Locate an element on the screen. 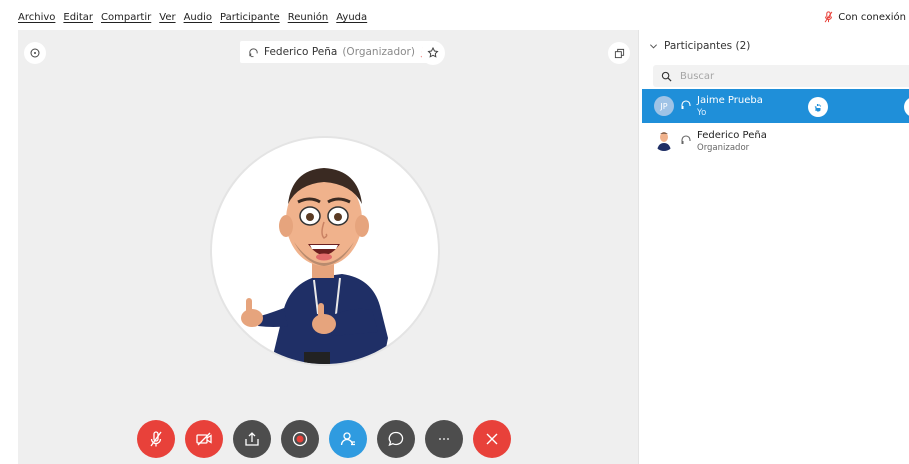  share-icon is located at coordinates (252, 439).